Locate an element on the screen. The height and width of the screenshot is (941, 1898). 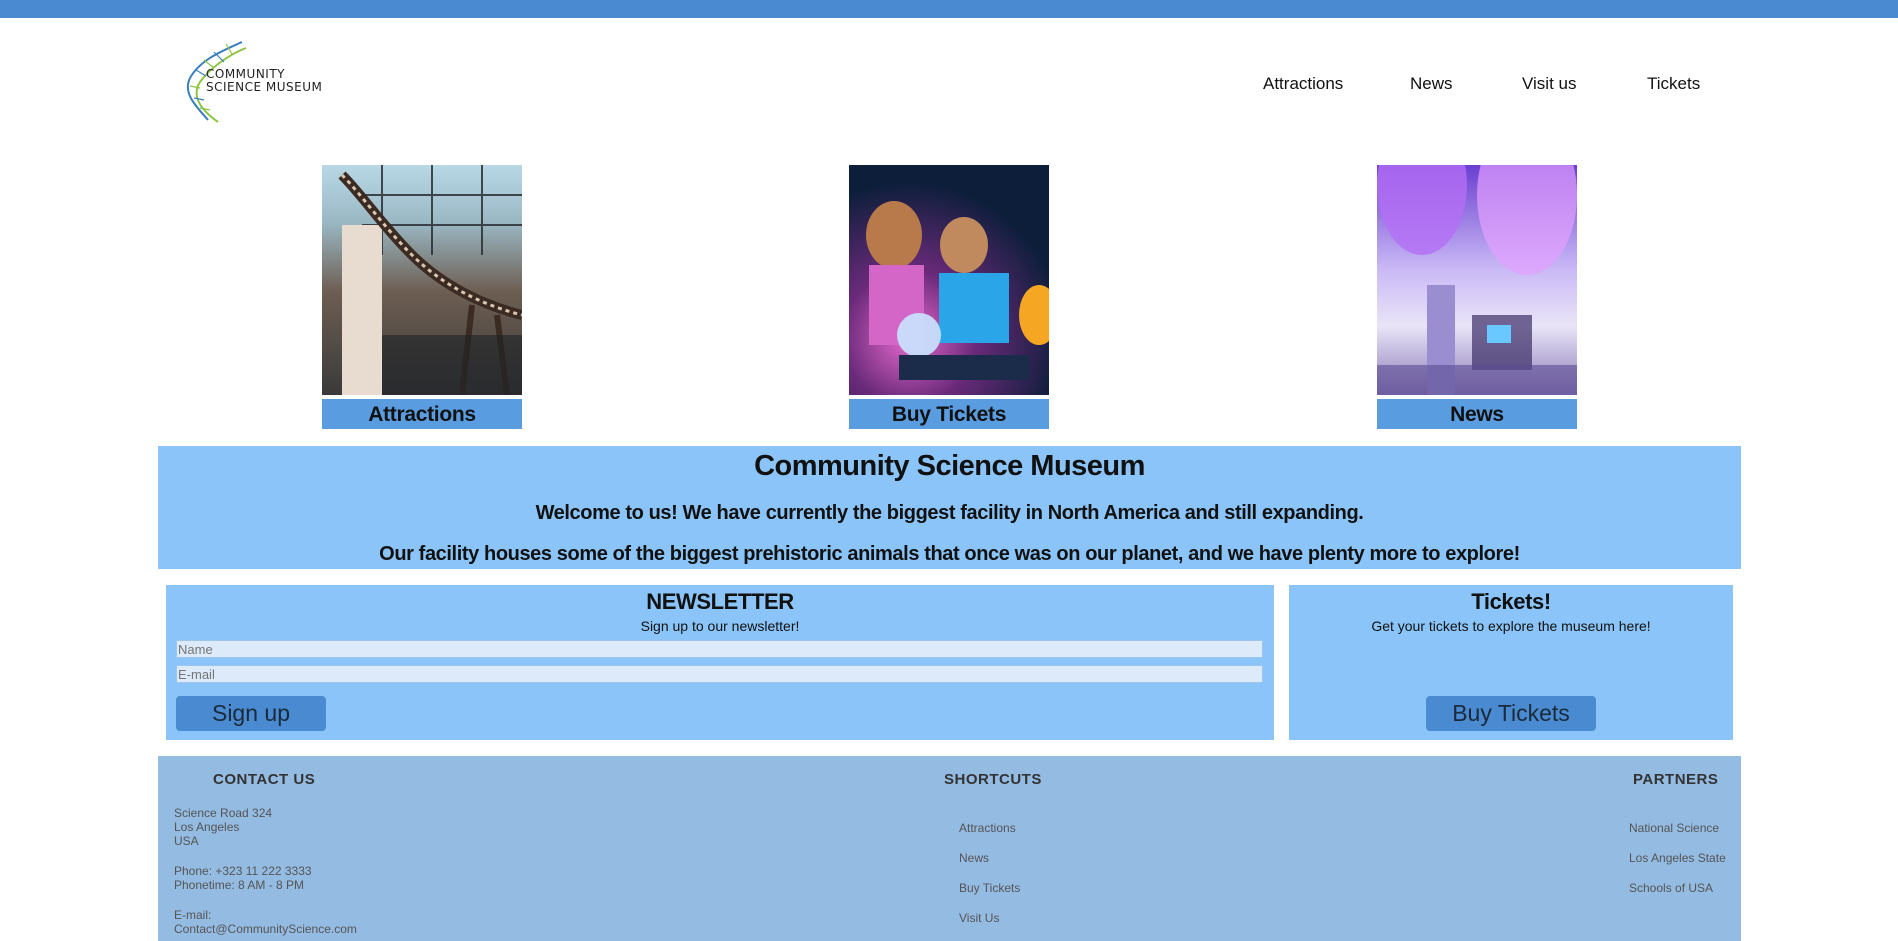
partner-national-science: National Science is located at coordinates (1674, 828).